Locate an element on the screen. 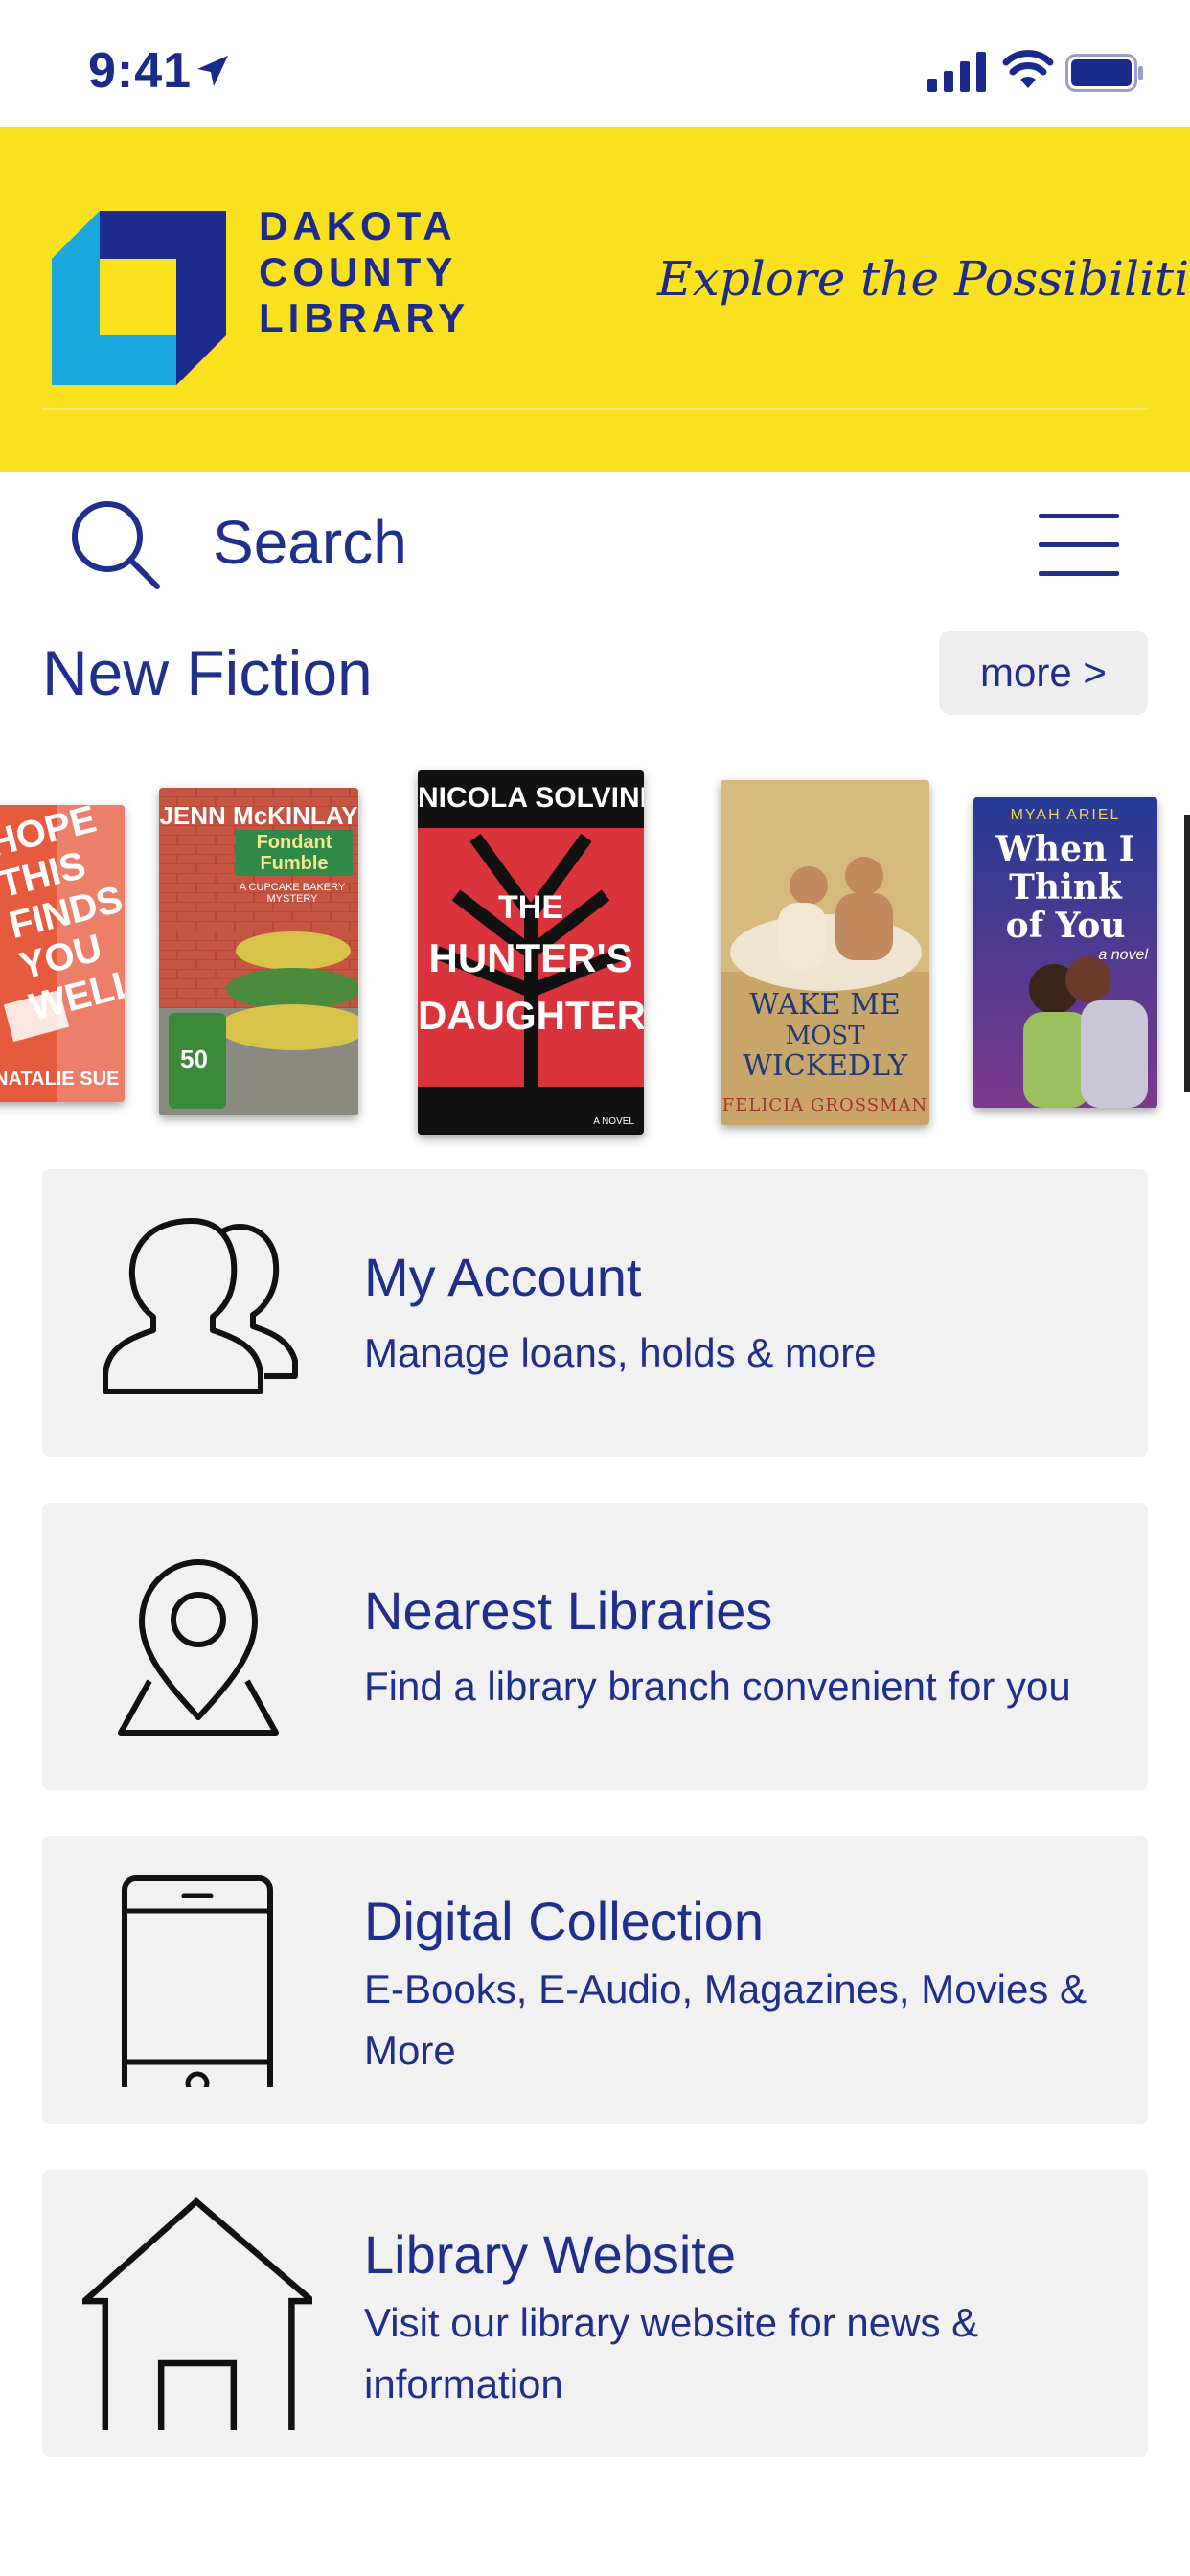  logo-line-3: LIBRARY is located at coordinates (365, 317).